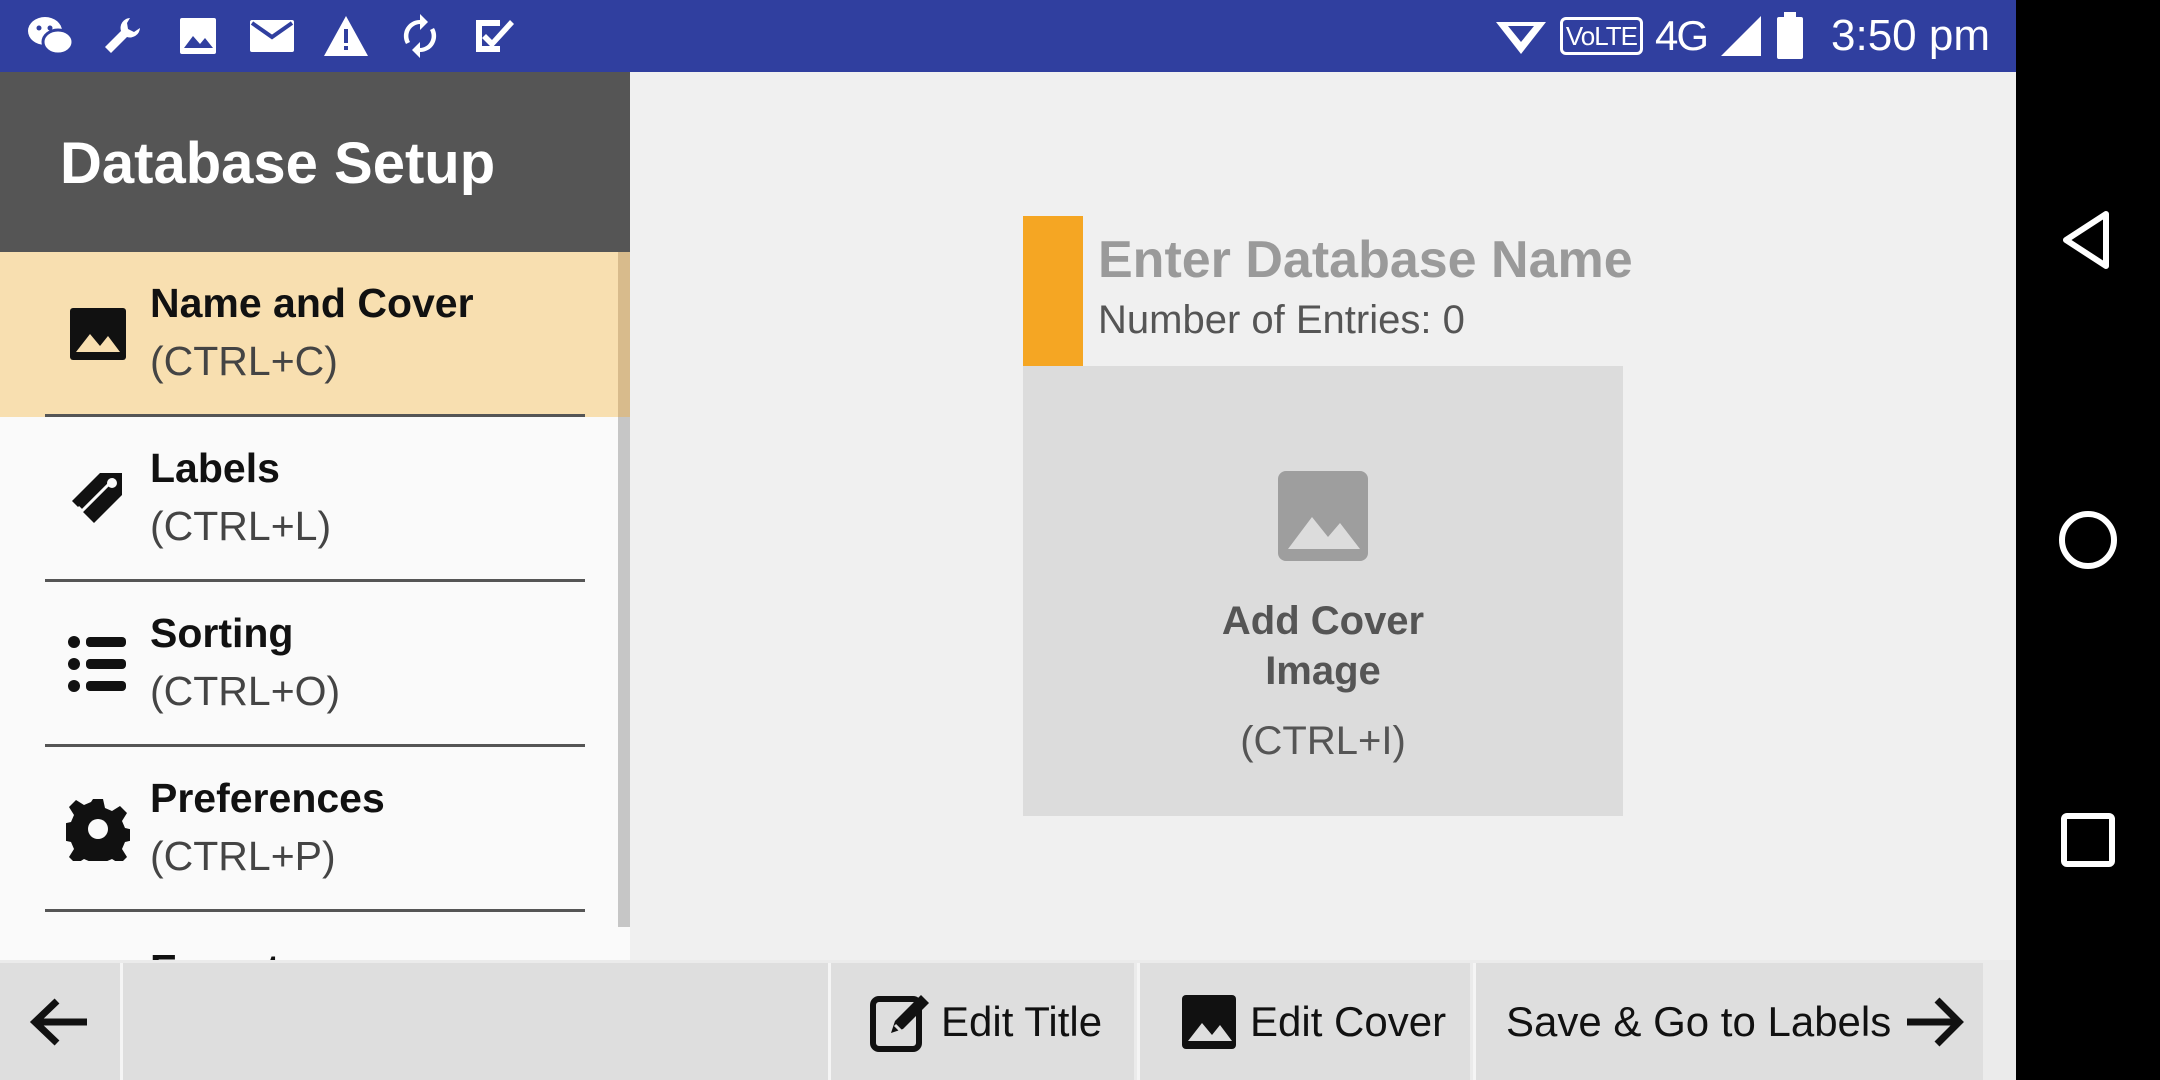 The image size is (2160, 1080). Describe the element at coordinates (1365, 260) in the screenshot. I see `database-name-placeholder: Enter Database Name` at that location.